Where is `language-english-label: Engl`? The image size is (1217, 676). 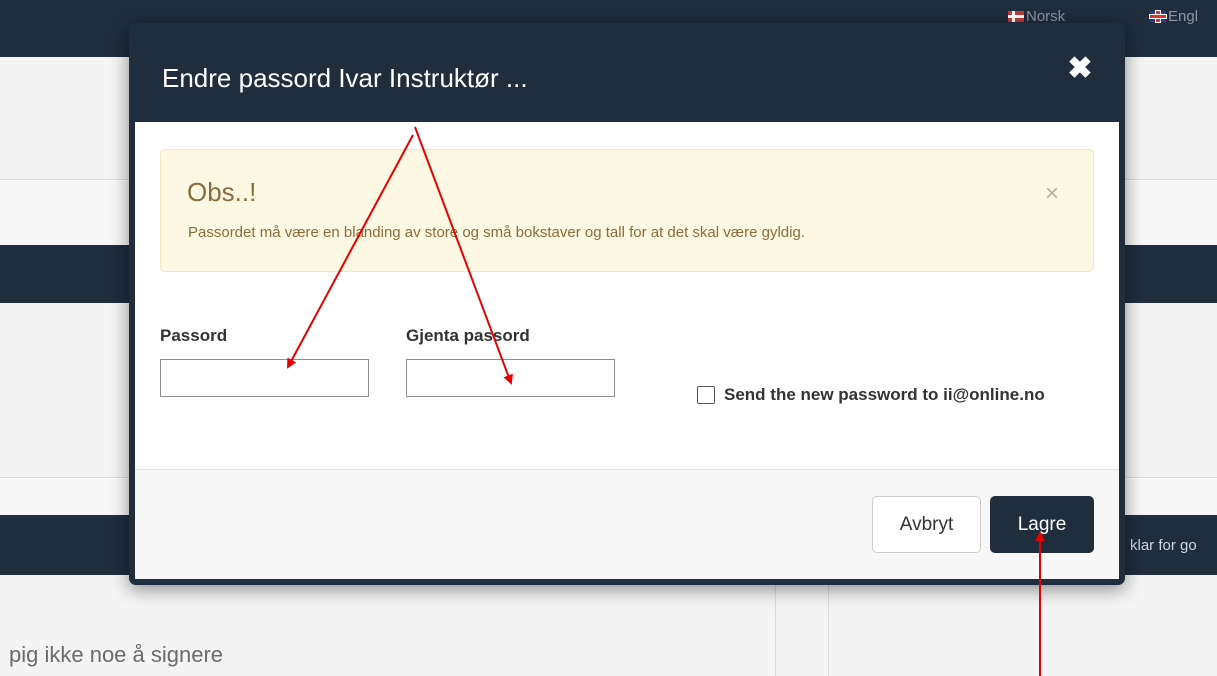 language-english-label: Engl is located at coordinates (1183, 16).